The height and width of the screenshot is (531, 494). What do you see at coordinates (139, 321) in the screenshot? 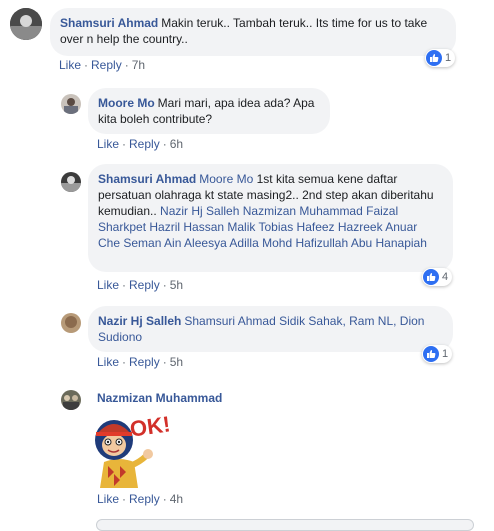
I see `comment-author: Nazir Hj Salleh` at bounding box center [139, 321].